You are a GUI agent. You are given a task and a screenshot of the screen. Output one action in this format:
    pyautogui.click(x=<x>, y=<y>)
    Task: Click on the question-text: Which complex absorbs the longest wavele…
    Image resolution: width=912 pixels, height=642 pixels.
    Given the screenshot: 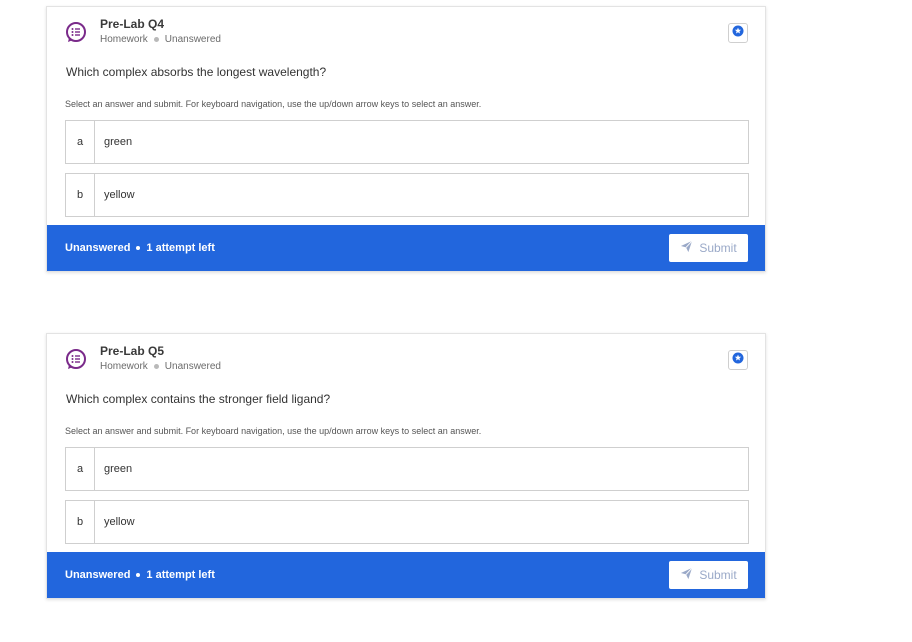 What is the action you would take?
    pyautogui.click(x=196, y=72)
    